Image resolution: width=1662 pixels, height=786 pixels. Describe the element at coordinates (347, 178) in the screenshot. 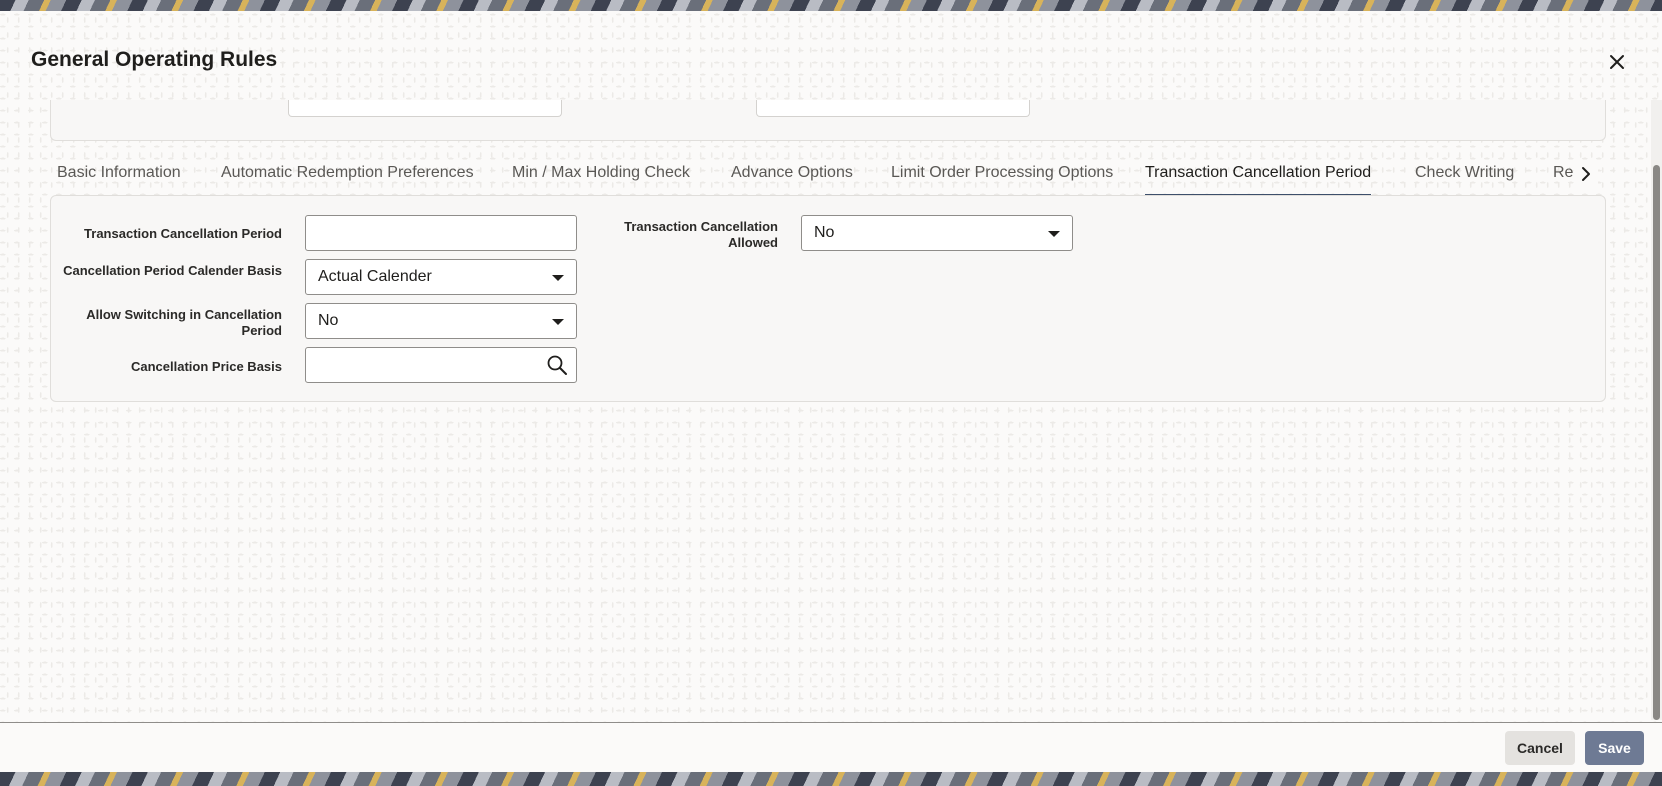

I see `tab-automatic-redemption-preferences: Automatic Redemption Preferences` at that location.